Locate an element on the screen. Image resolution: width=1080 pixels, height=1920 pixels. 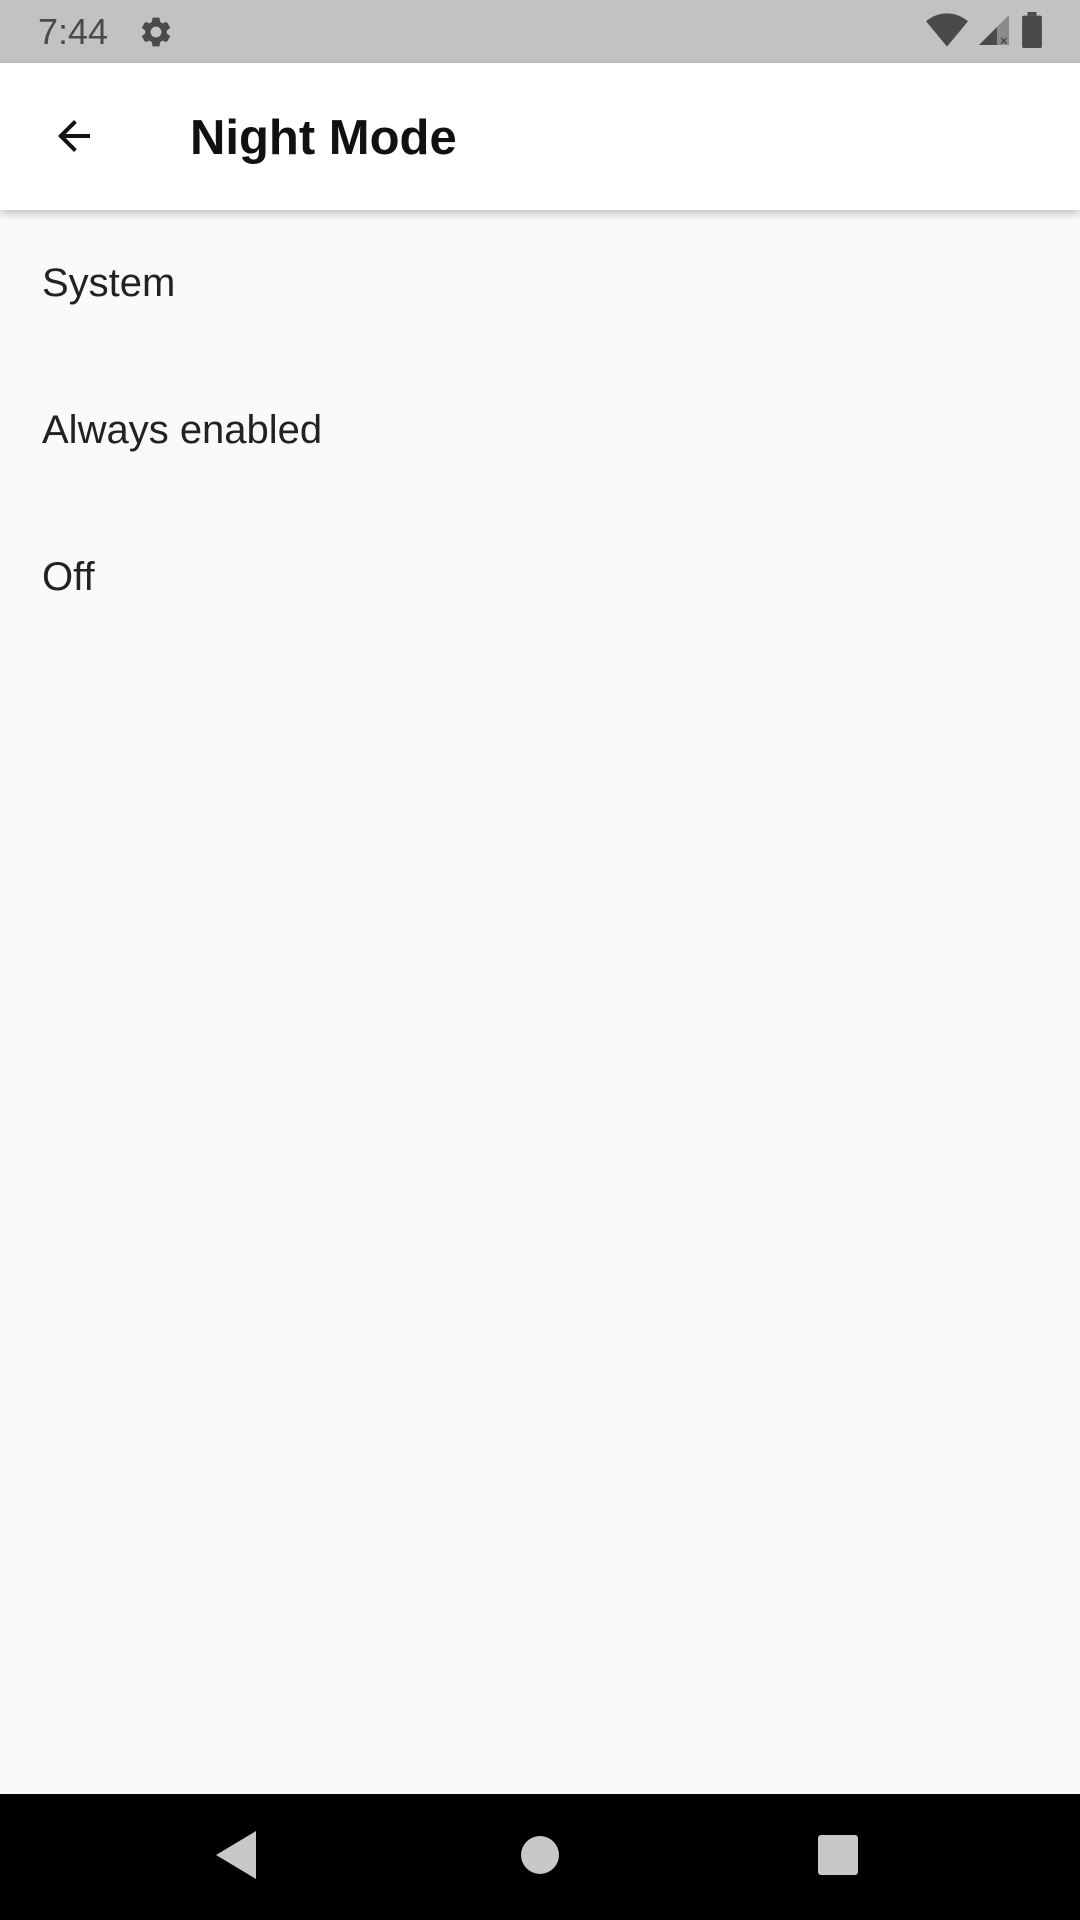
wifi-icon is located at coordinates (947, 32).